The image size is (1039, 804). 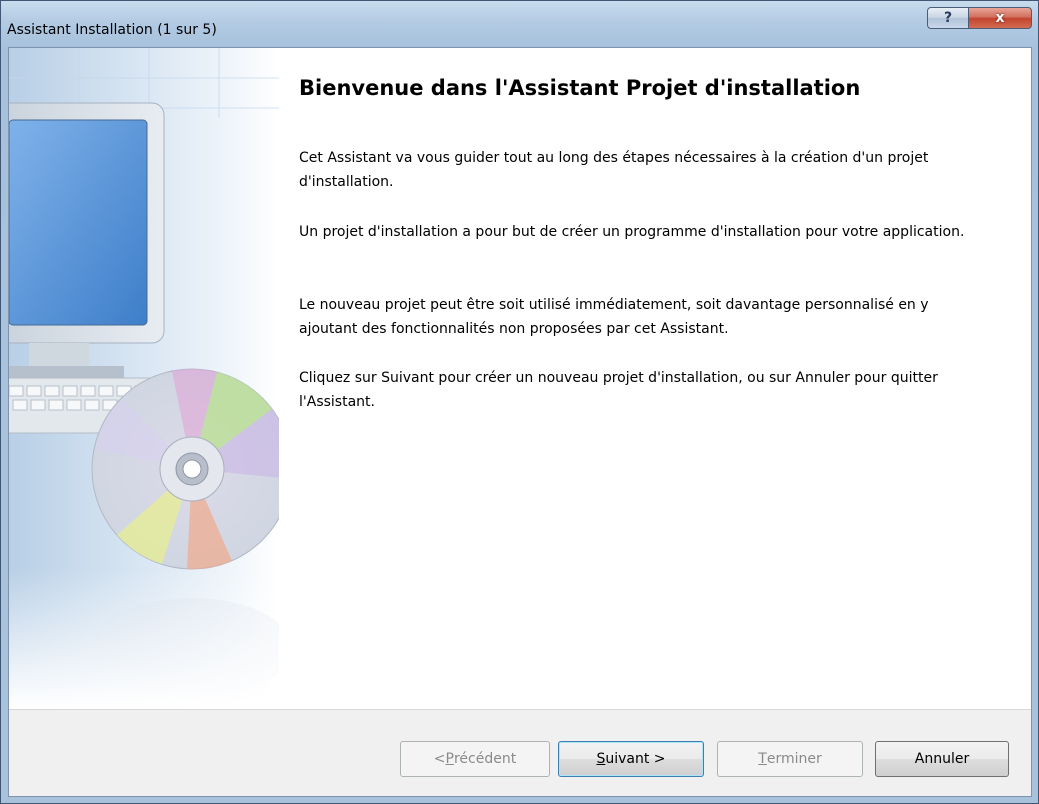 I want to click on next-label: uivant >, so click(x=635, y=759).